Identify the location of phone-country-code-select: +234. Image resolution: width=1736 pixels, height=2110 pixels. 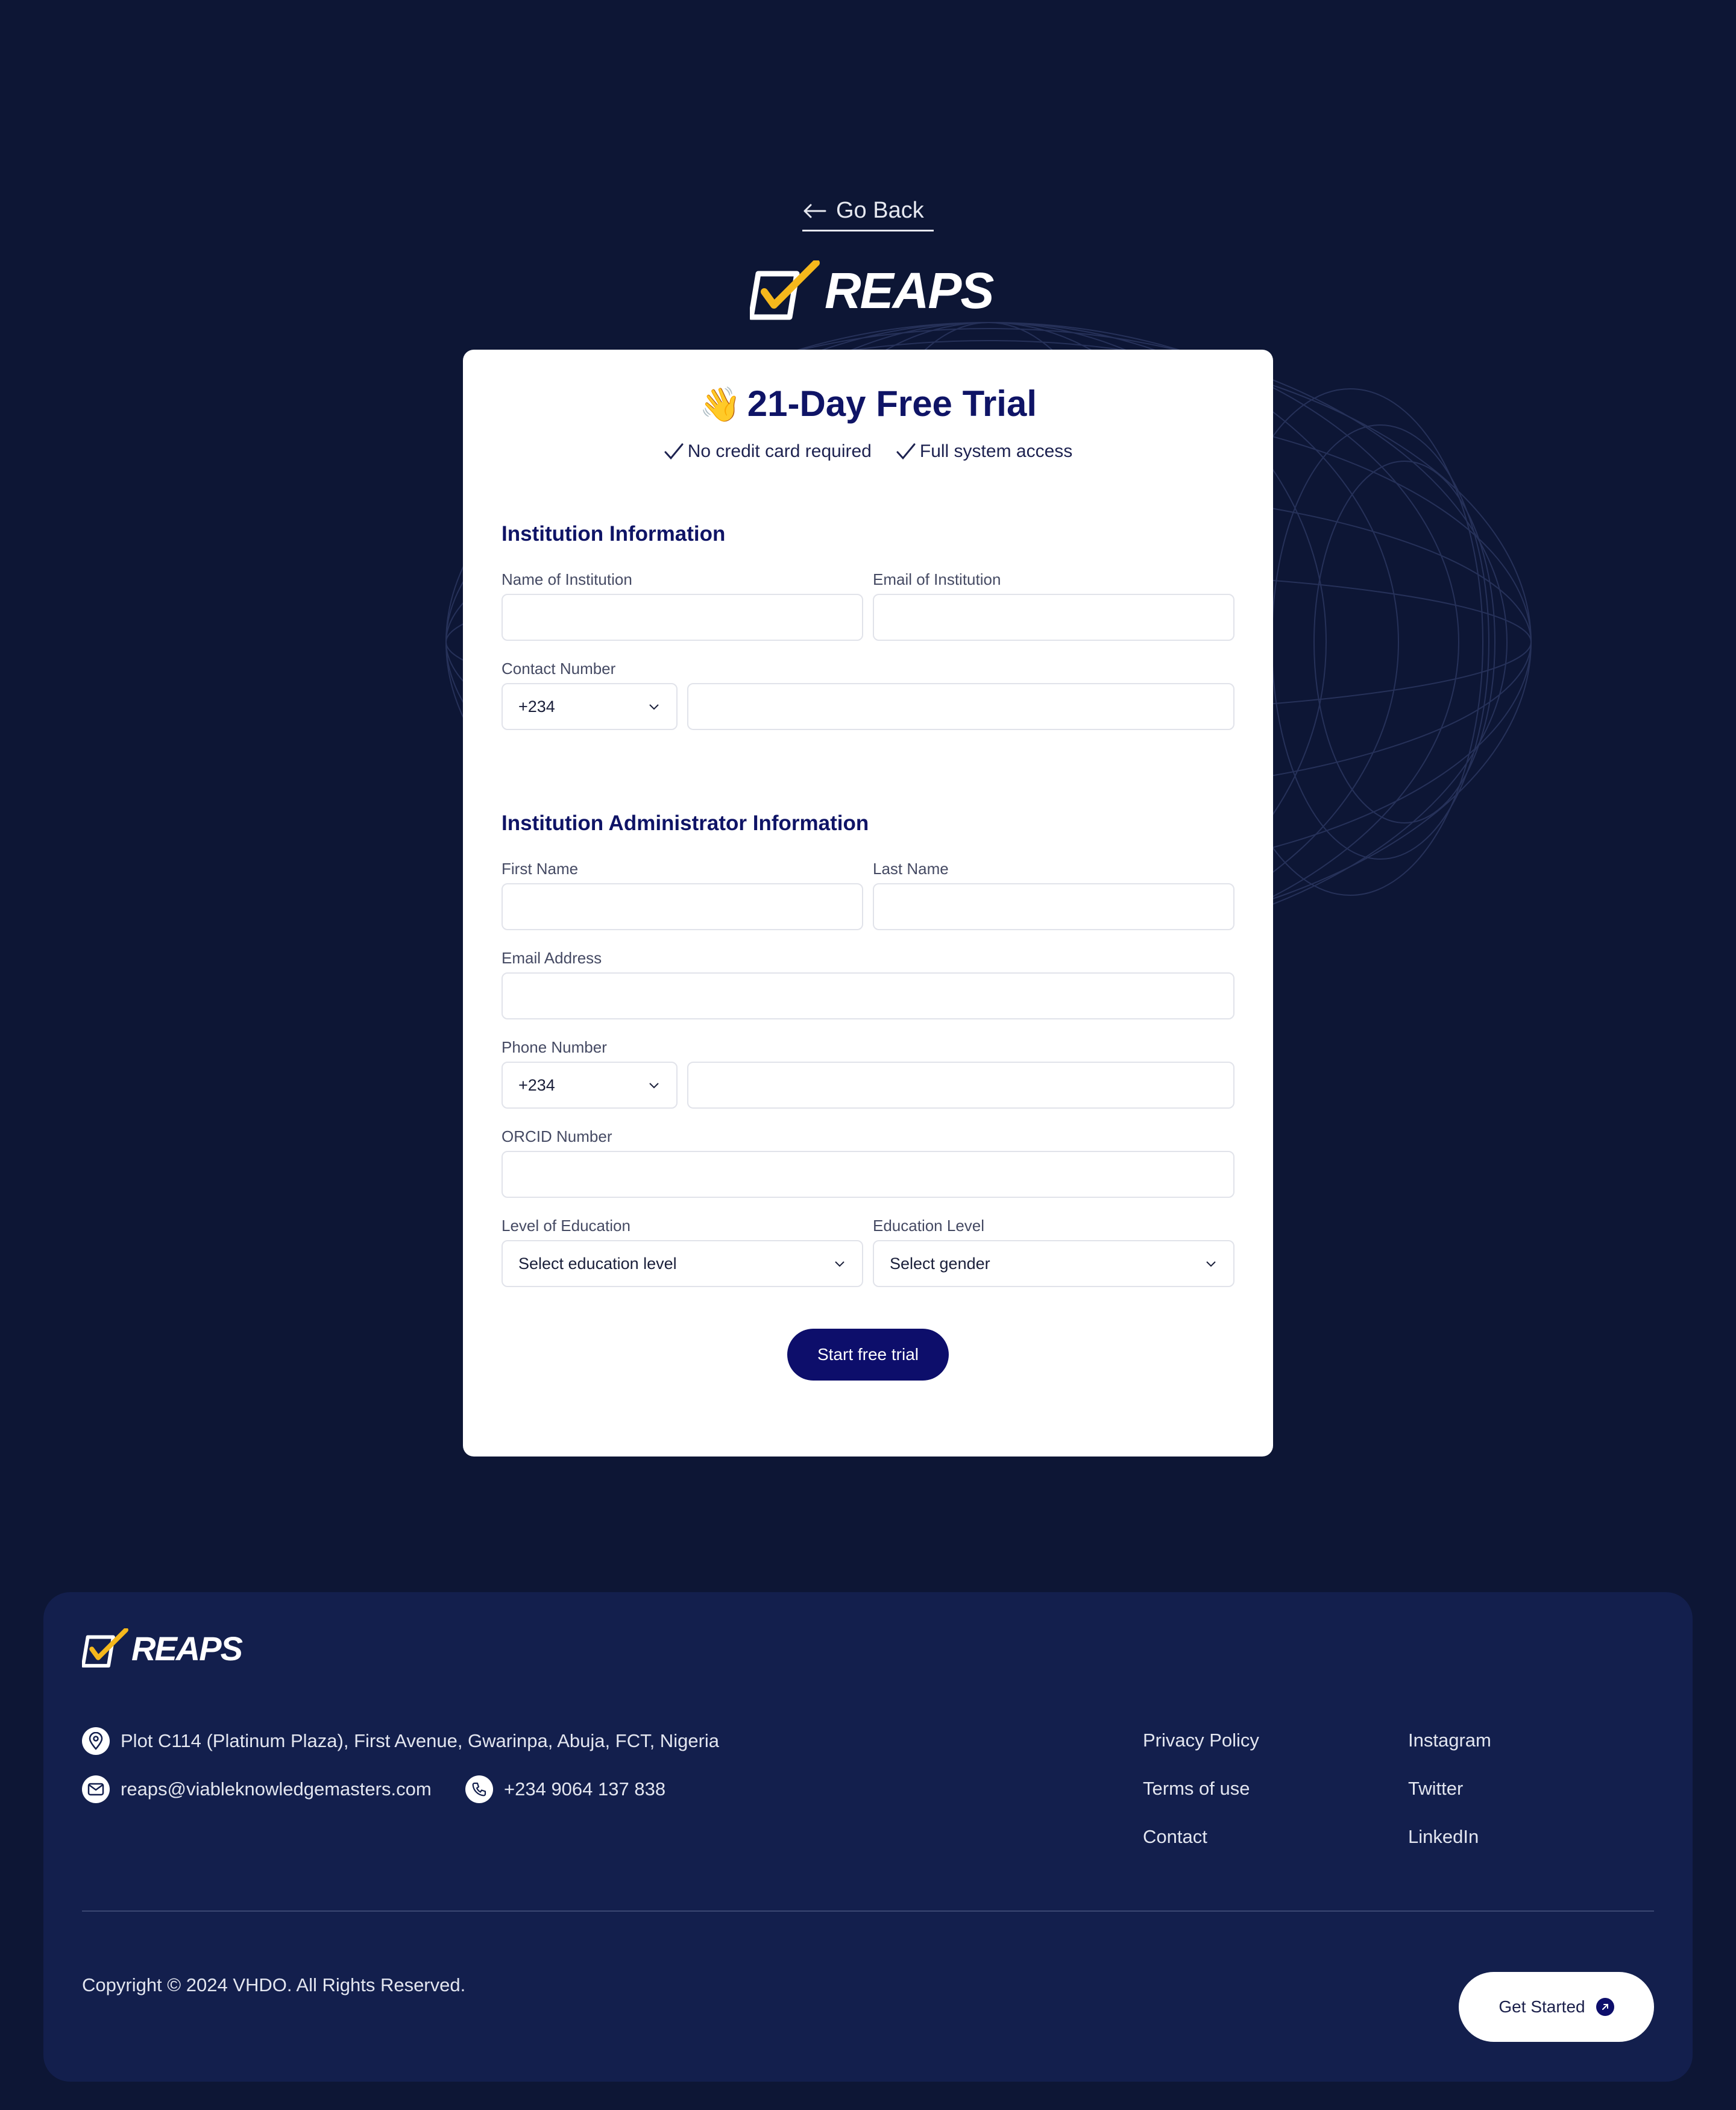
(590, 1085).